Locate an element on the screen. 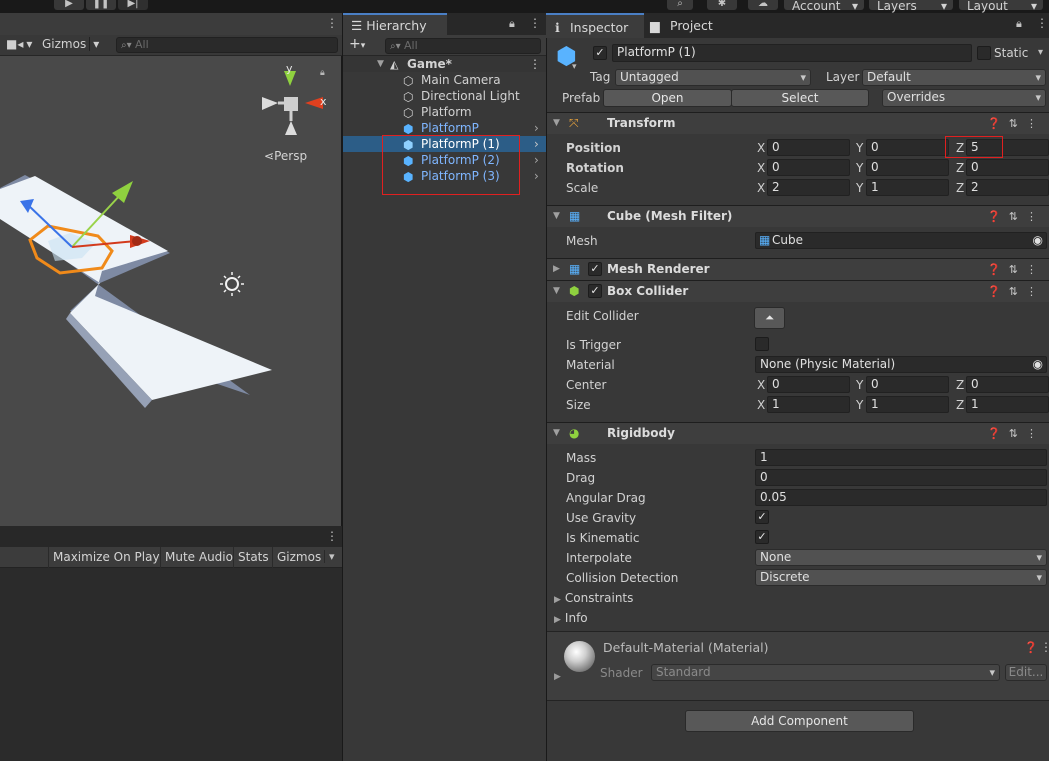 The width and height of the screenshot is (1049, 761). rotation-z-field: 0 is located at coordinates (1007, 167).